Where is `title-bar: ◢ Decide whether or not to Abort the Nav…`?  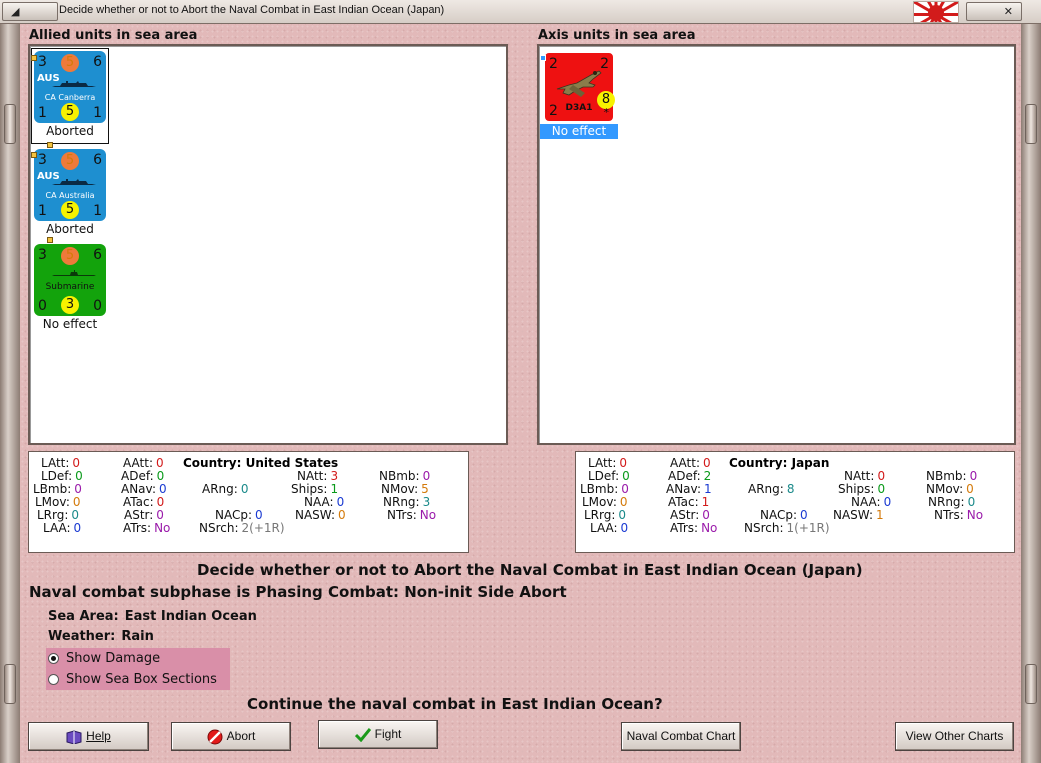
title-bar: ◢ Decide whether or not to Abort the Nav… is located at coordinates (520, 12).